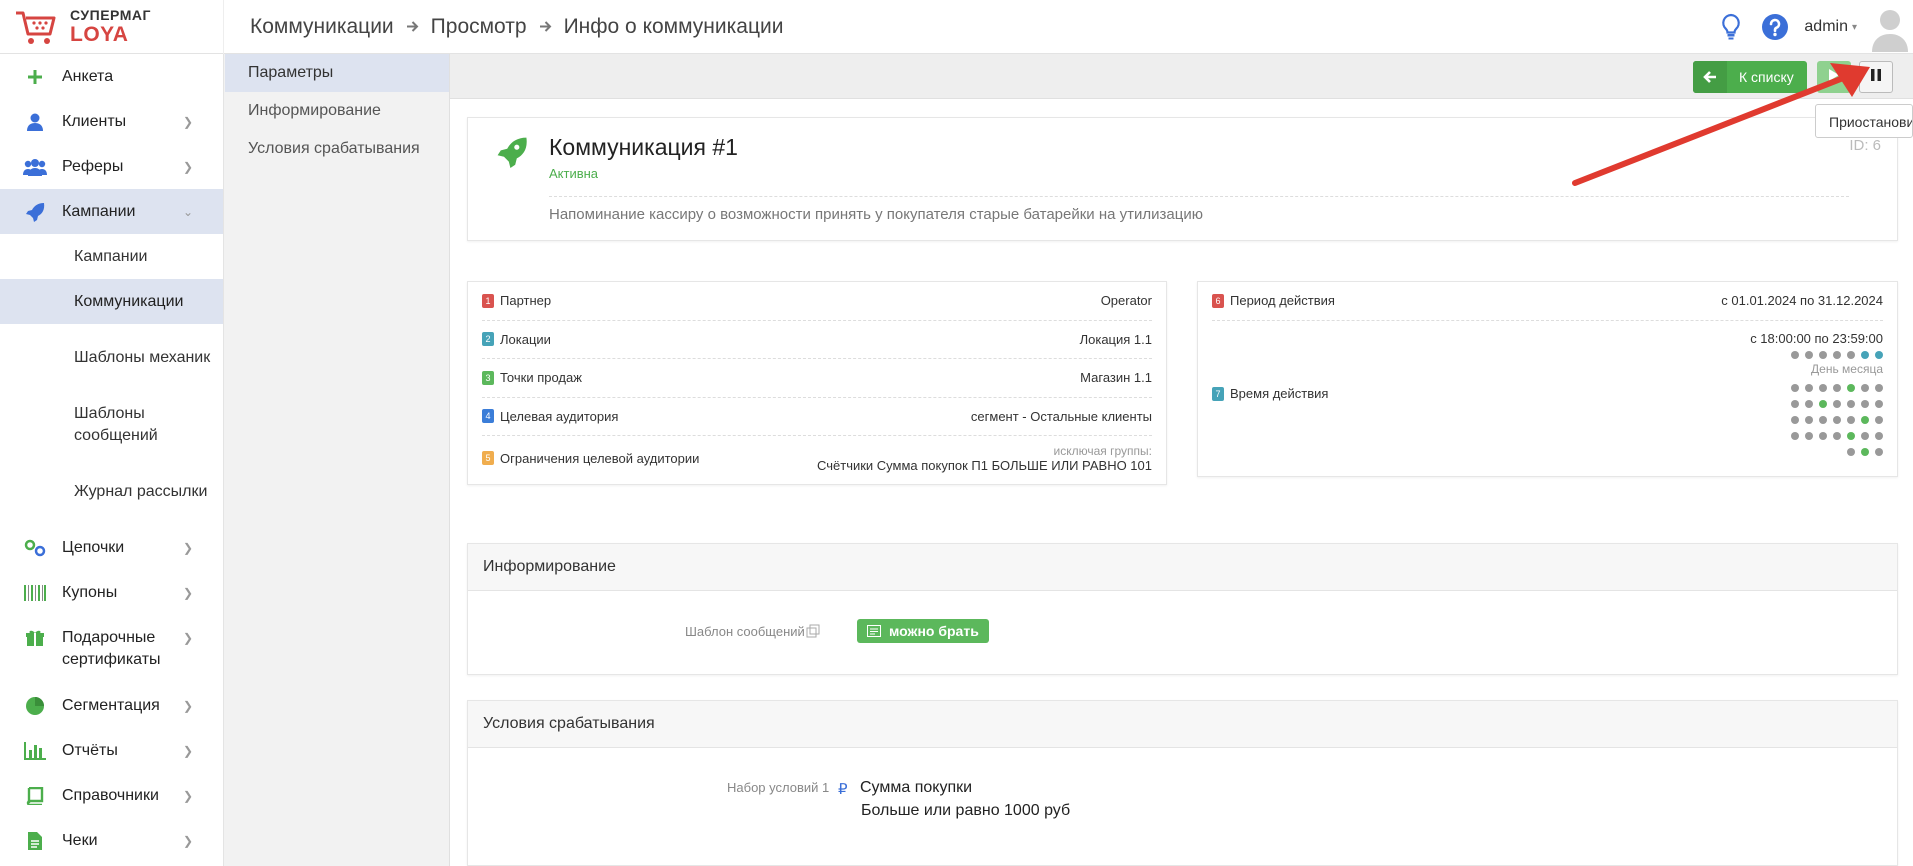 The height and width of the screenshot is (866, 1913). Describe the element at coordinates (843, 789) in the screenshot. I see `ruble-icon: ₽` at that location.